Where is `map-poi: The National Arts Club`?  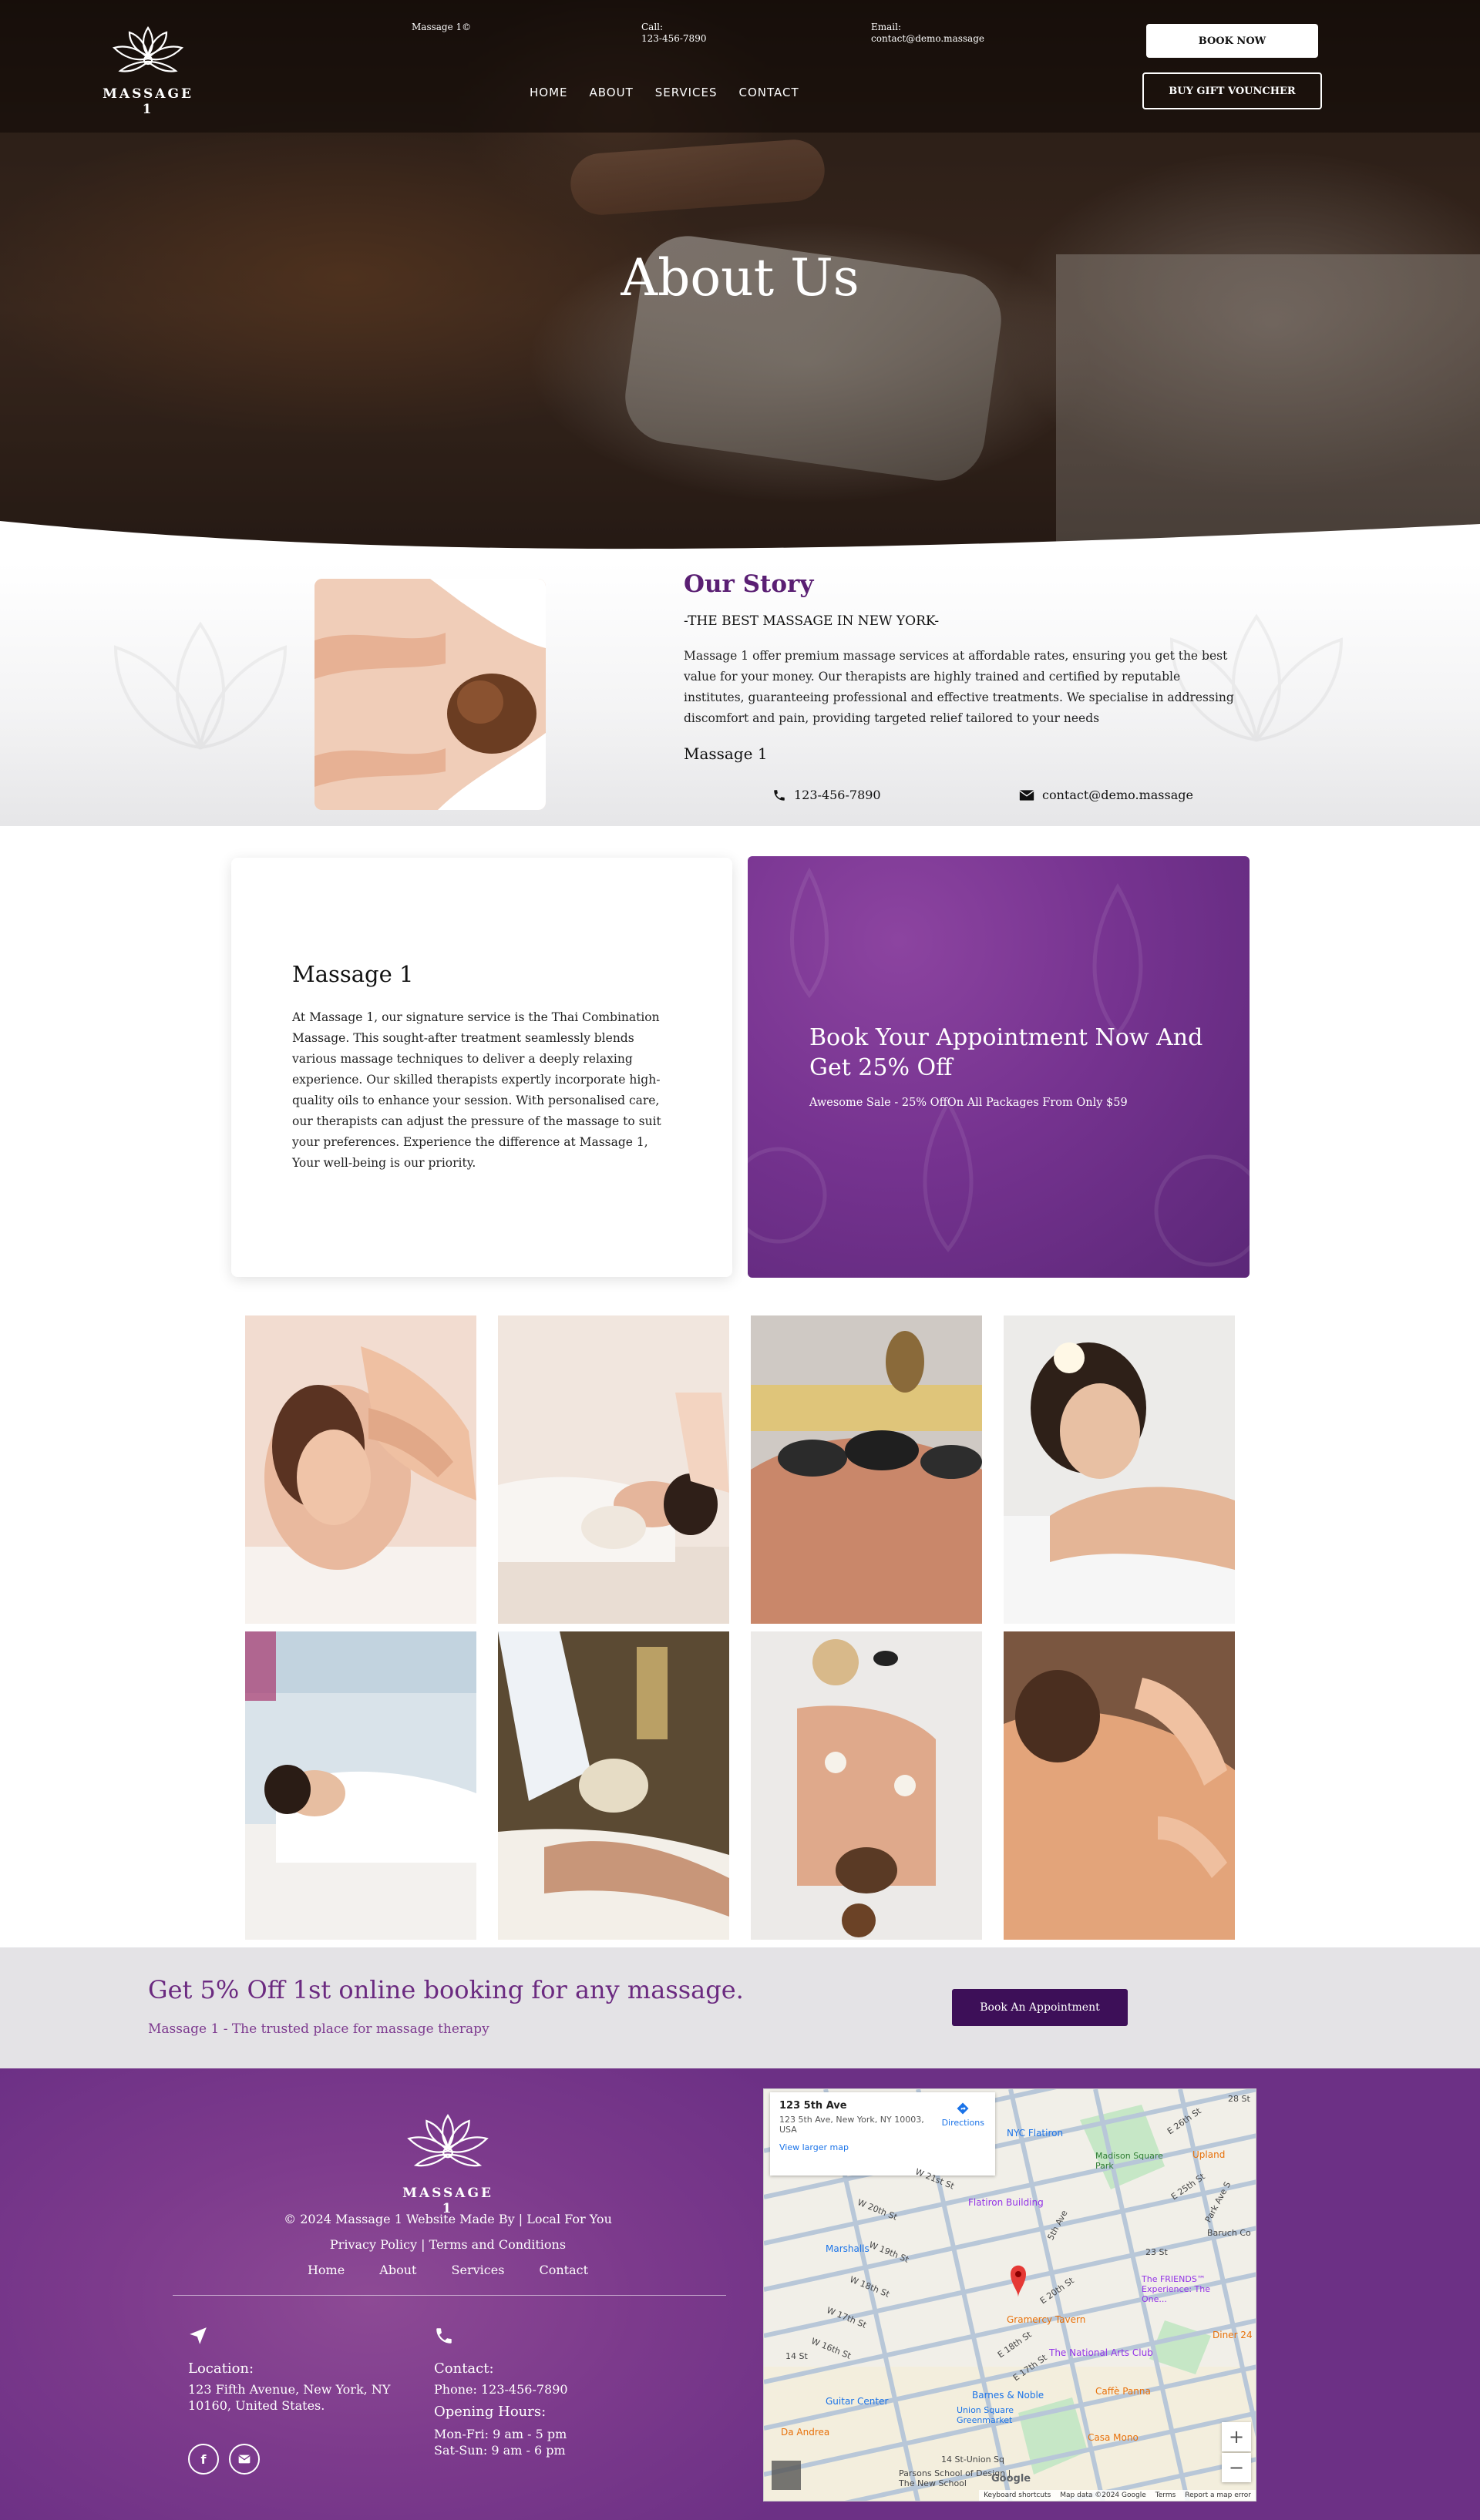
map-poi: The National Arts Club is located at coordinates (1101, 2352).